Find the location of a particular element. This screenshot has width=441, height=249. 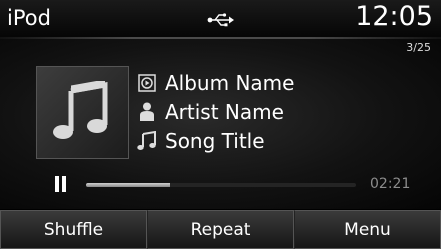

album-icon is located at coordinates (147, 83).